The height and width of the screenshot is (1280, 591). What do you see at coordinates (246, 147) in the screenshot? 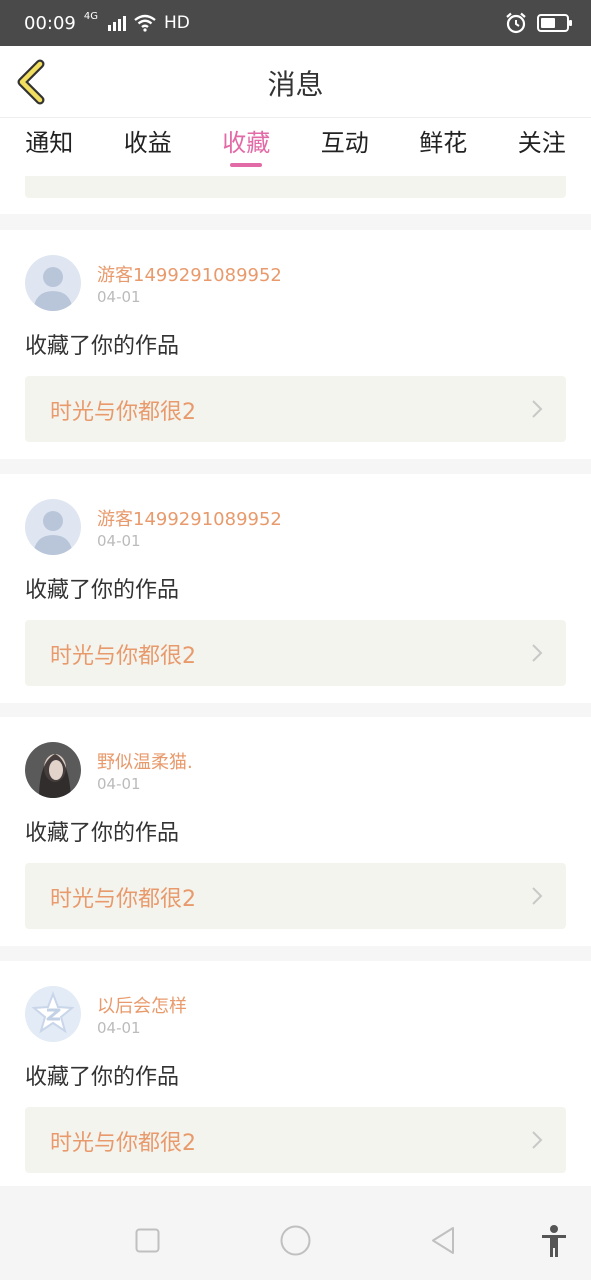
I see `tab-favorites: 收藏` at bounding box center [246, 147].